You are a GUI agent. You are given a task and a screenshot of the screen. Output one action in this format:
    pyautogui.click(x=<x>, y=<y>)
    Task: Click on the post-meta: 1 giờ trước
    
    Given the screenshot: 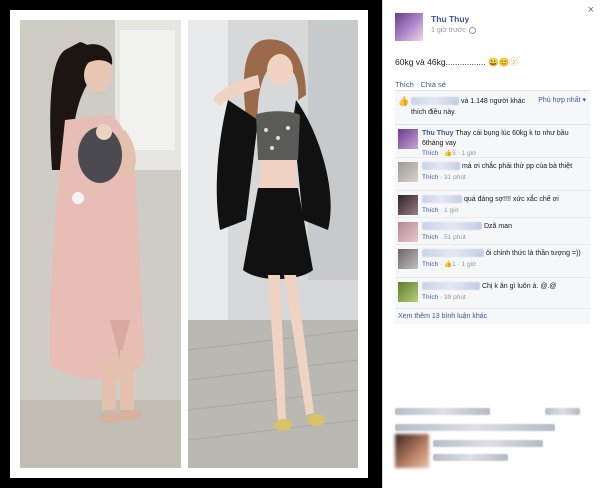 What is the action you would take?
    pyautogui.click(x=453, y=30)
    